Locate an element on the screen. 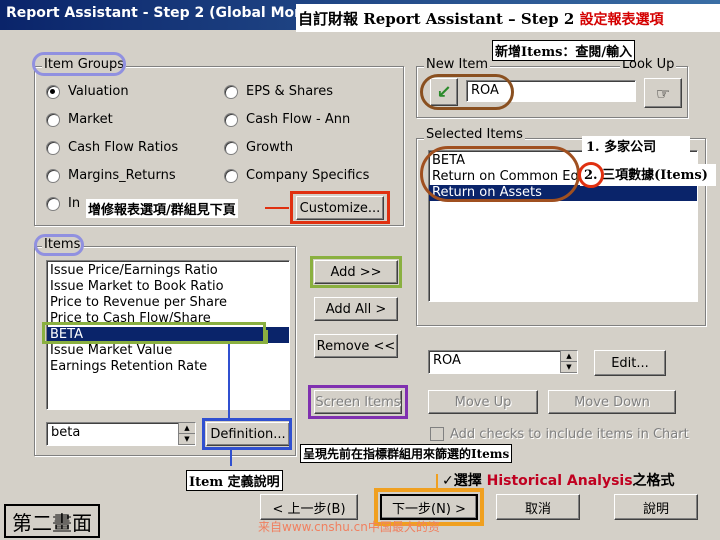 Image resolution: width=720 pixels, height=540 pixels. watermark: 来自www.cnshu.cn中国最大的资 is located at coordinates (349, 527).